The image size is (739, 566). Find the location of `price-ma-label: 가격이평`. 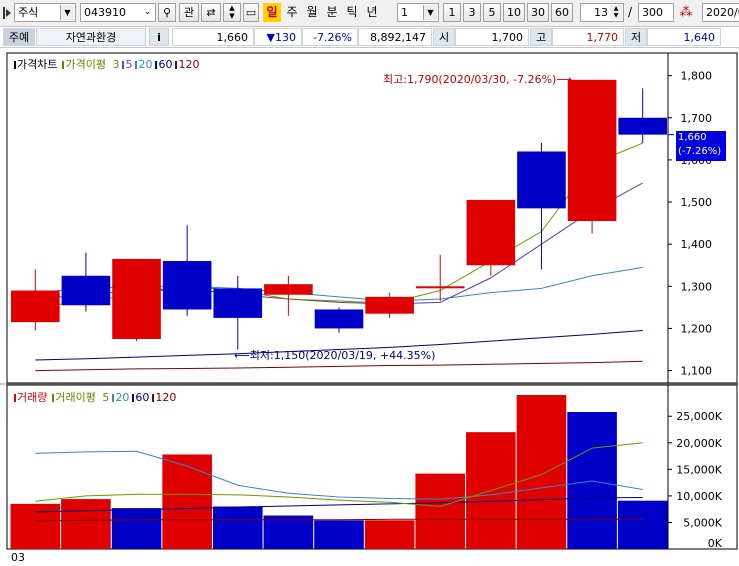

price-ma-label: 가격이평 is located at coordinates (85, 64).